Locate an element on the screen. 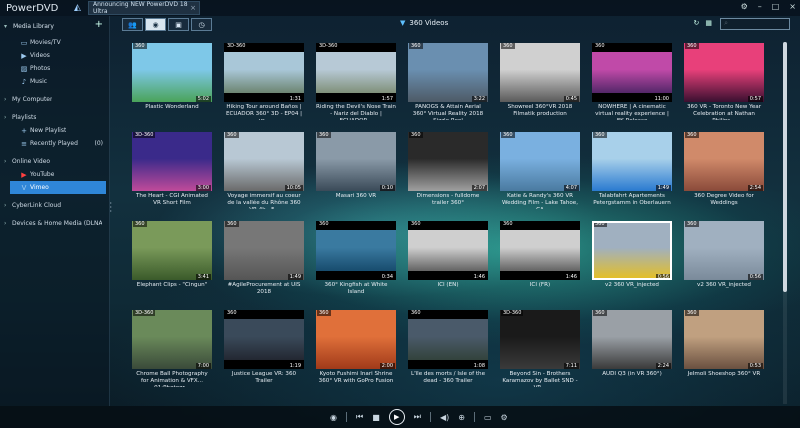 This screenshot has height=428, width=800. sidebar-item-label: New Playlist is located at coordinates (48, 130).